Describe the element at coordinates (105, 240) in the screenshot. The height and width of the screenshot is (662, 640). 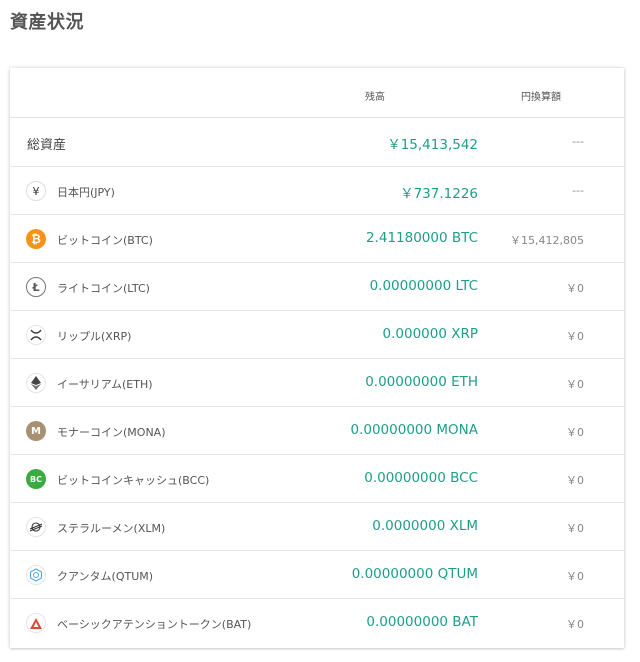
I see `asset-name: ビットコイン(BTC)` at that location.